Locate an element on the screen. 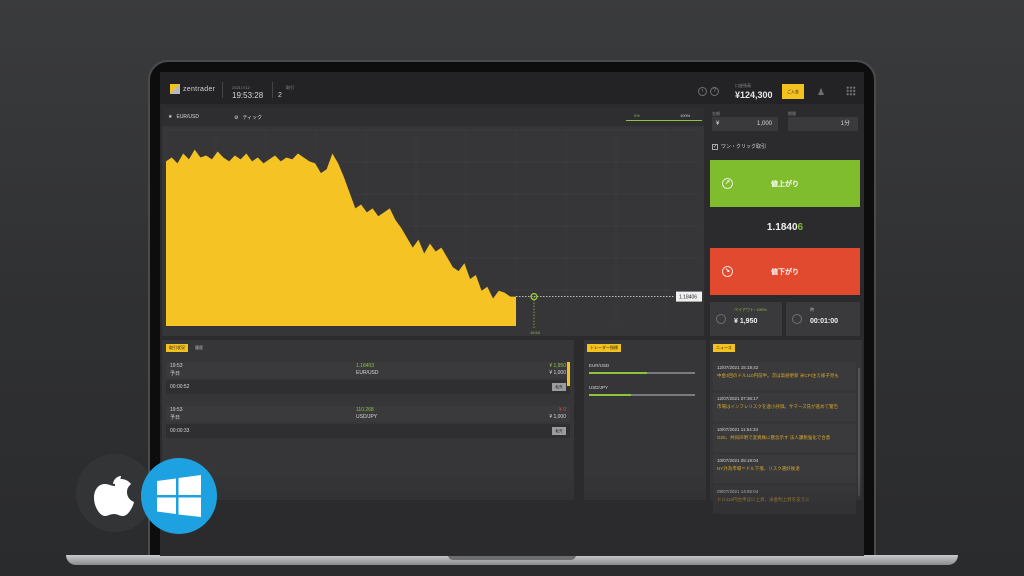 The width and height of the screenshot is (1024, 576). position-pair: EUR/USD is located at coordinates (367, 373).